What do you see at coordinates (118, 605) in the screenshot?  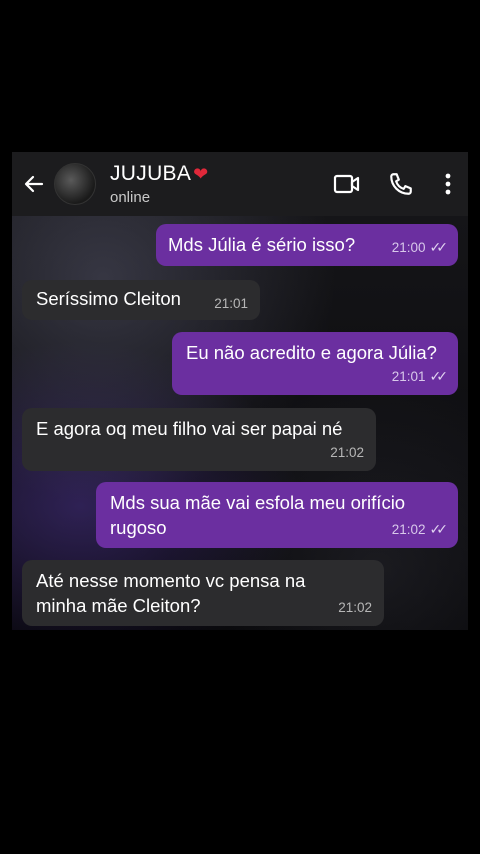 I see `message-text-line-2: minha mãe Cleiton?` at bounding box center [118, 605].